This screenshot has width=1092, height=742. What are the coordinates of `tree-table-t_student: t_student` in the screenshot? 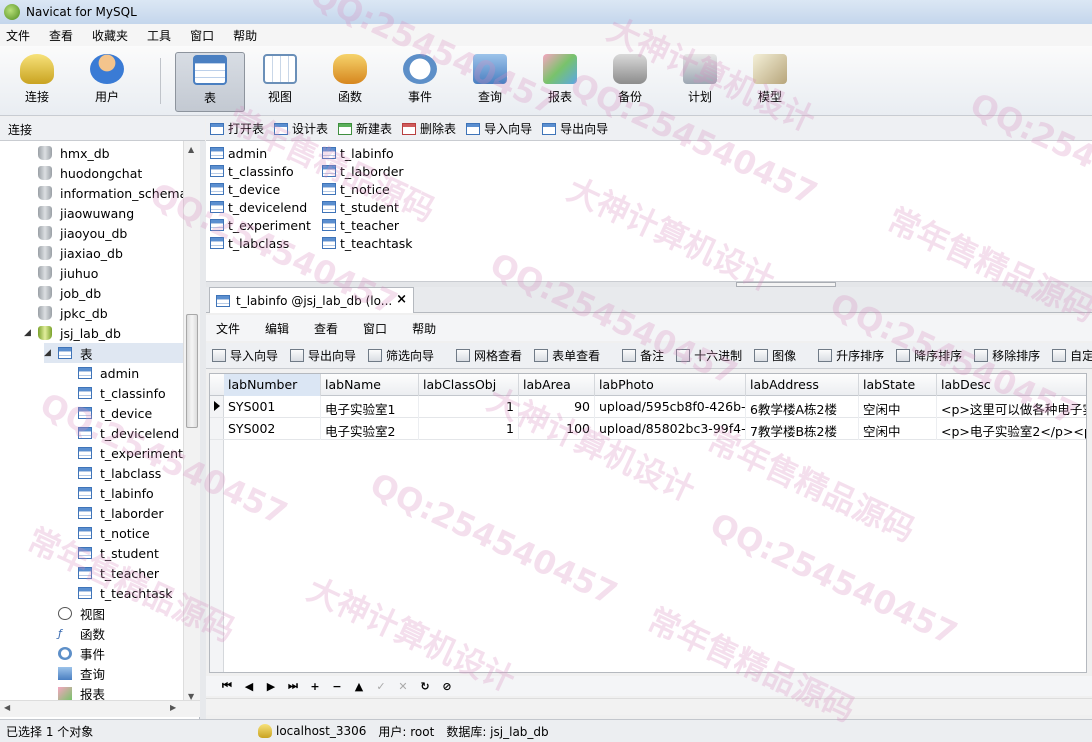 It's located at (118, 553).